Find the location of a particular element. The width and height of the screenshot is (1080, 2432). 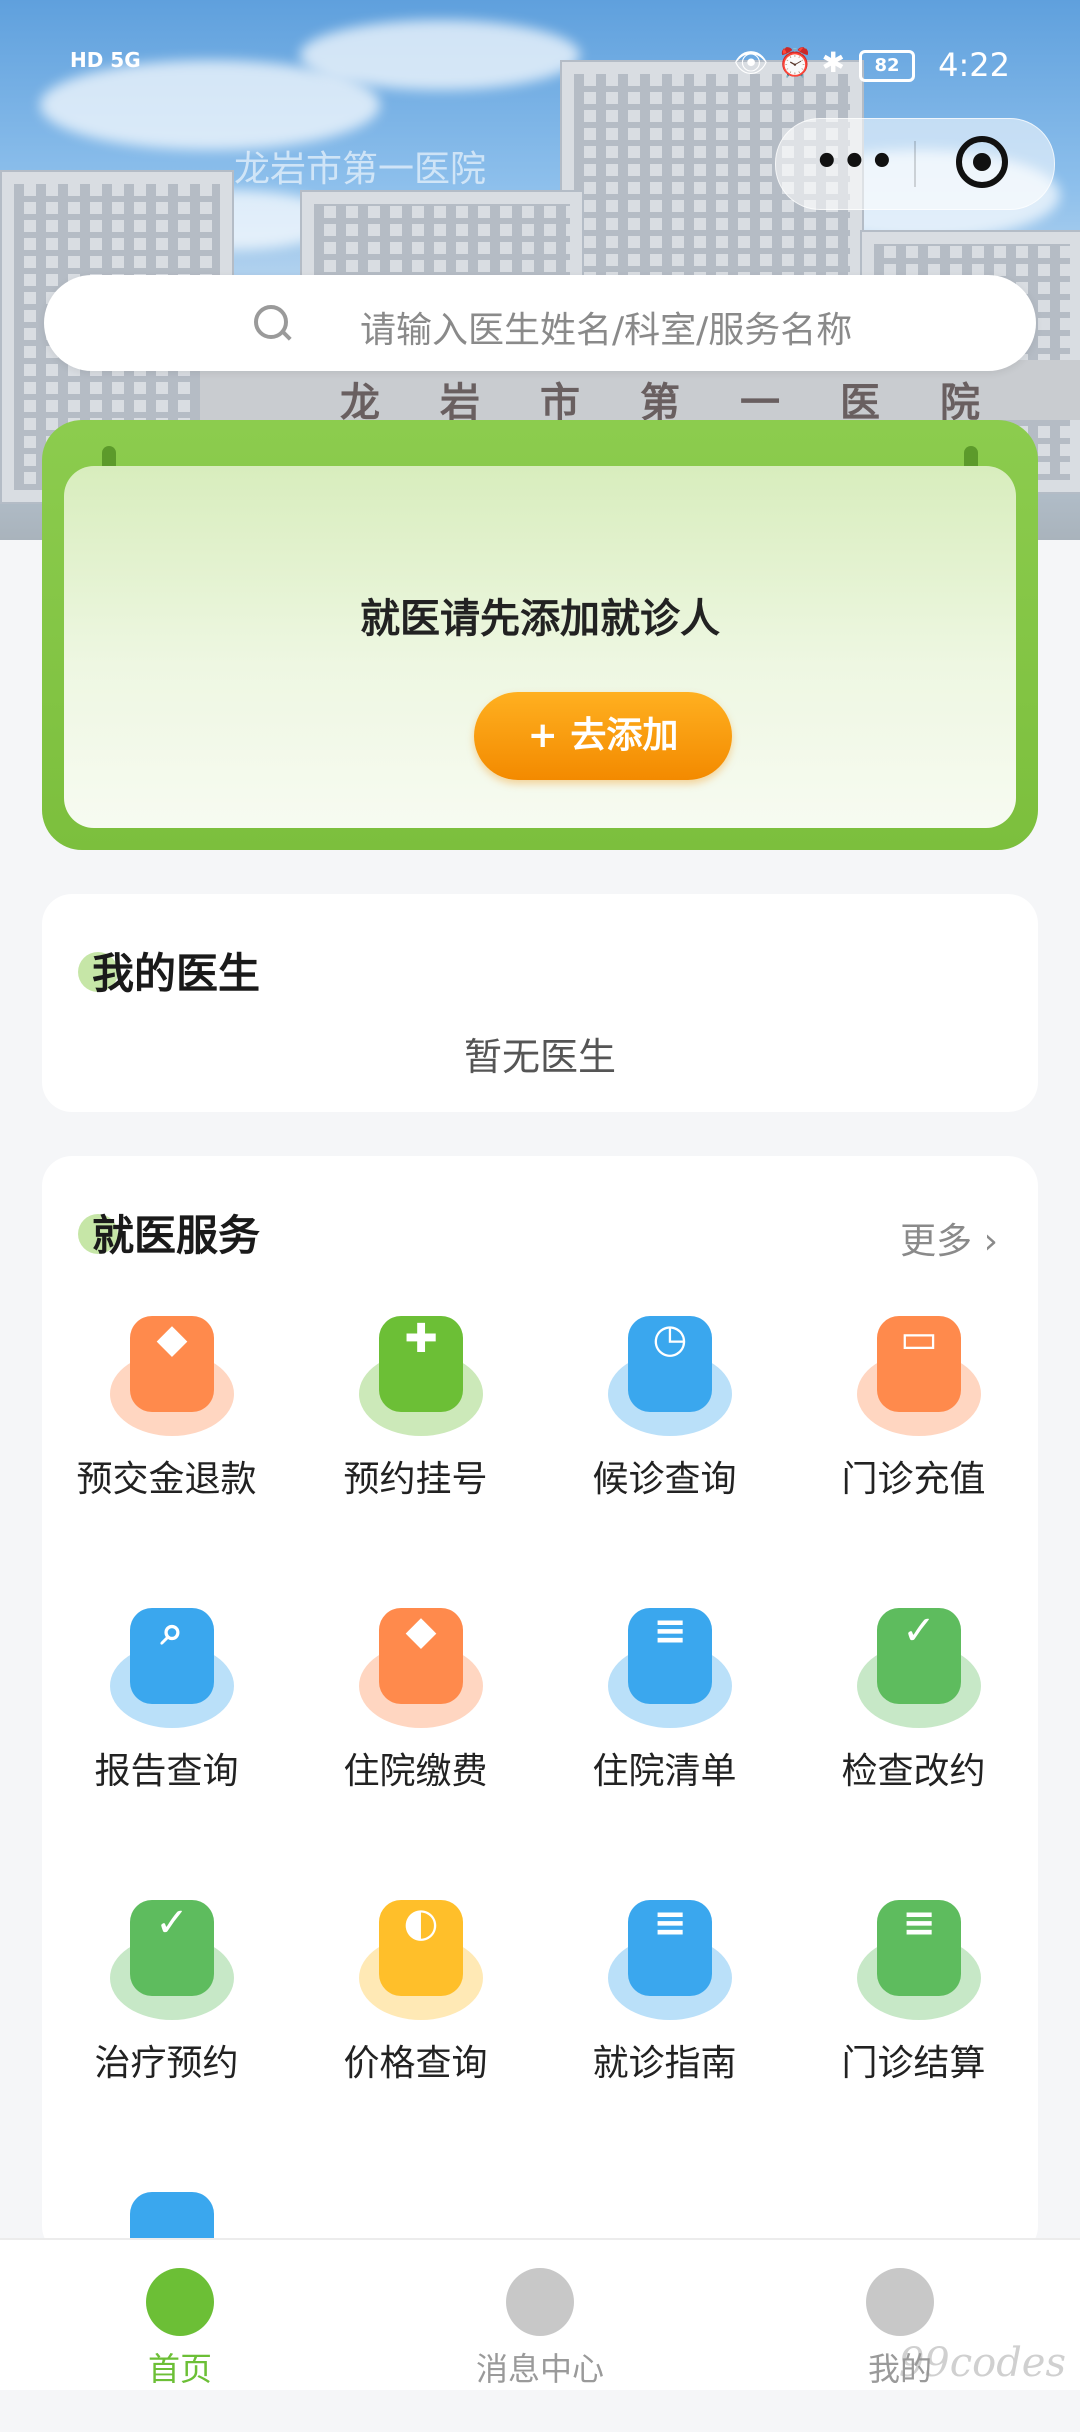

home-icon is located at coordinates (180, 2302).